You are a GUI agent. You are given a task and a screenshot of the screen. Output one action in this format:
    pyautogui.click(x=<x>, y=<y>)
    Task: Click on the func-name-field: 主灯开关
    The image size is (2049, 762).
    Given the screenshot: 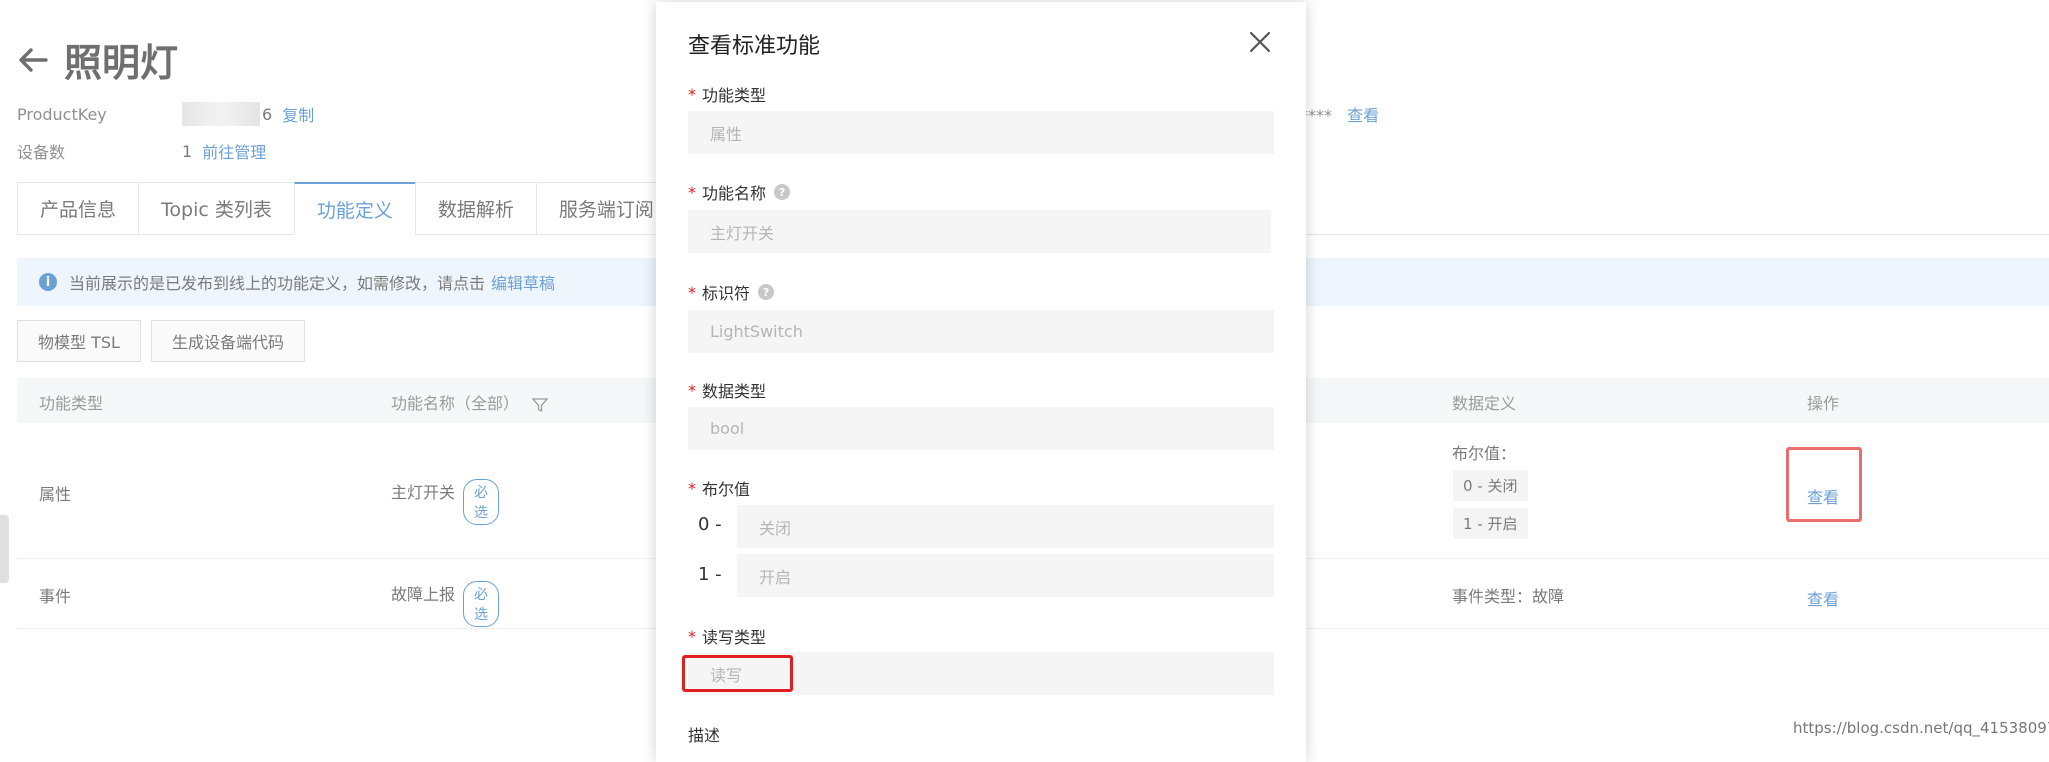 What is the action you would take?
    pyautogui.click(x=979, y=231)
    